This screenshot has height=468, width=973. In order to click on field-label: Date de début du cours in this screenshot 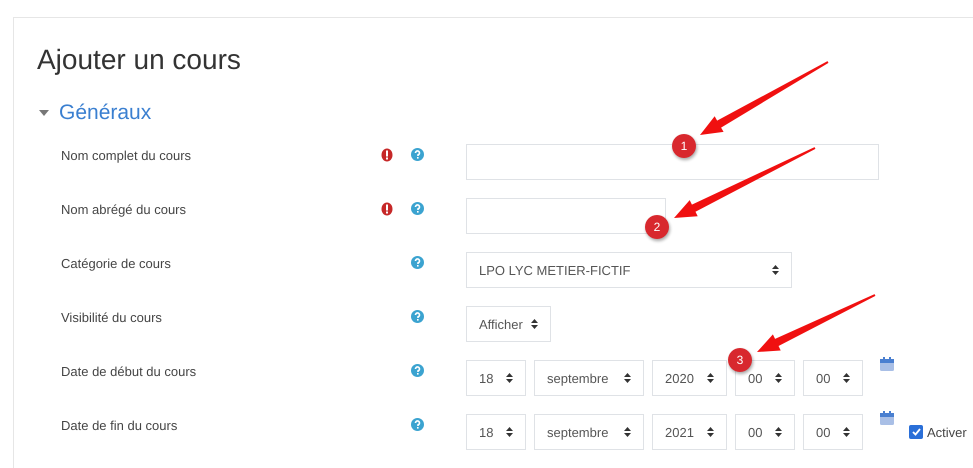, I will do `click(129, 371)`.